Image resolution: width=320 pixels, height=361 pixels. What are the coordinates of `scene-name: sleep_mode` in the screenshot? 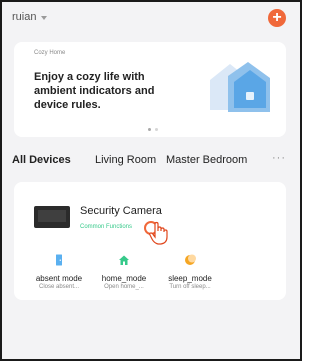 It's located at (190, 278).